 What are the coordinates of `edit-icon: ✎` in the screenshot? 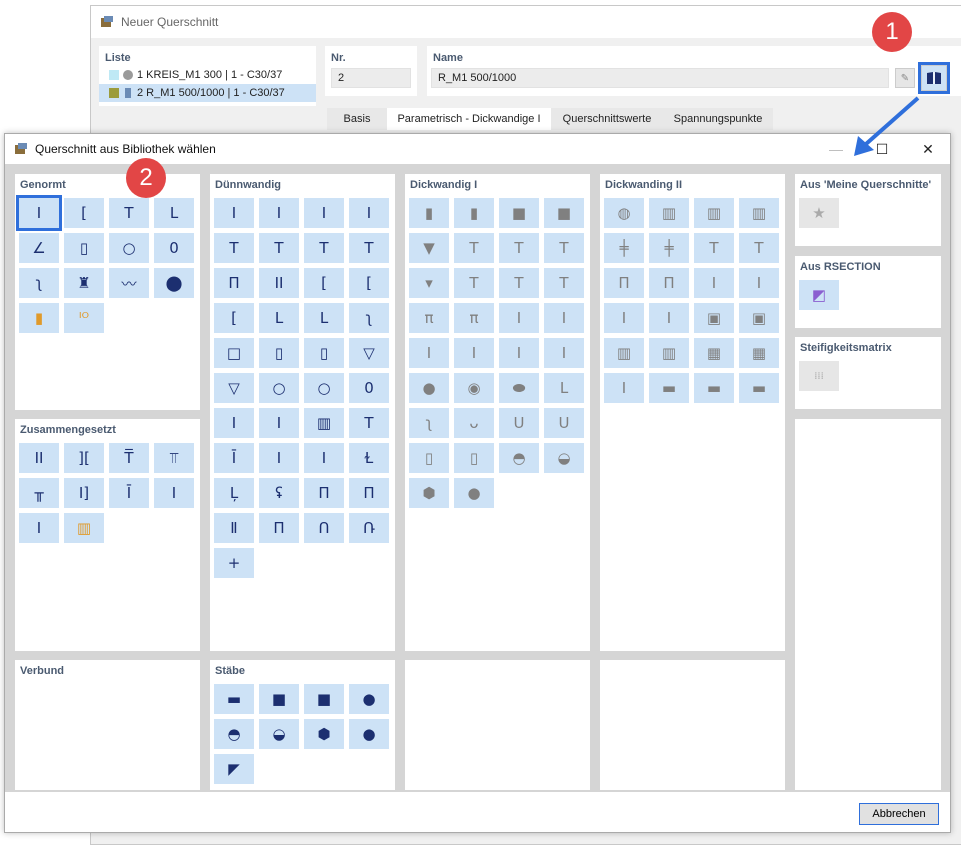 It's located at (905, 78).